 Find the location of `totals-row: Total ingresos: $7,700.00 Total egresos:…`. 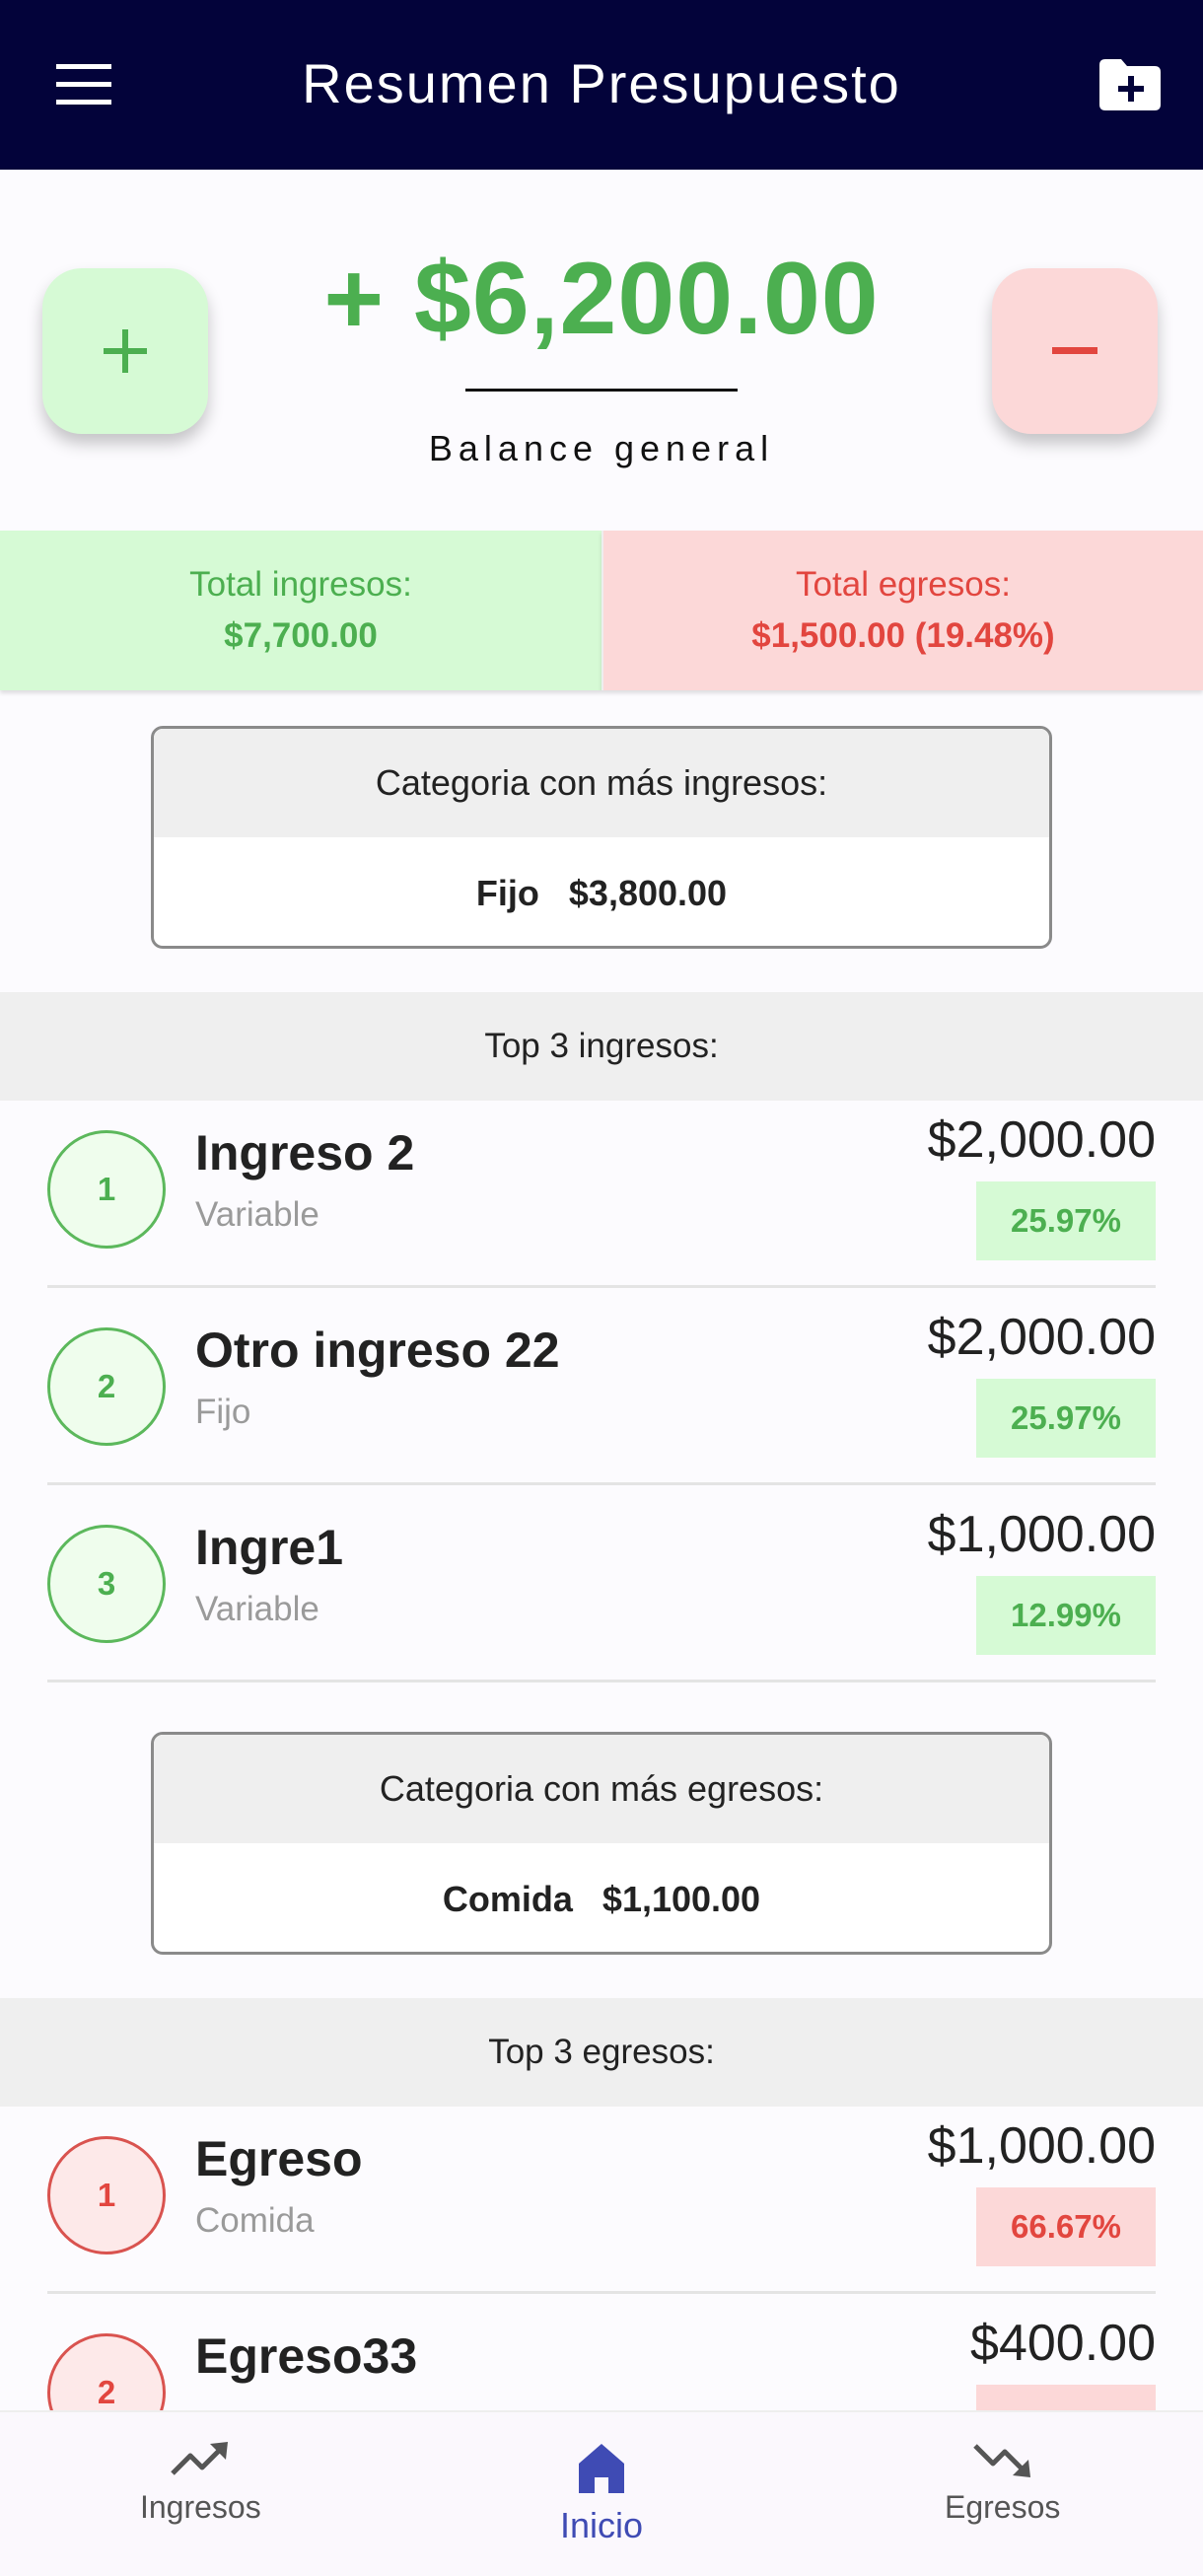

totals-row: Total ingresos: $7,700.00 Total egresos:… is located at coordinates (601, 611).